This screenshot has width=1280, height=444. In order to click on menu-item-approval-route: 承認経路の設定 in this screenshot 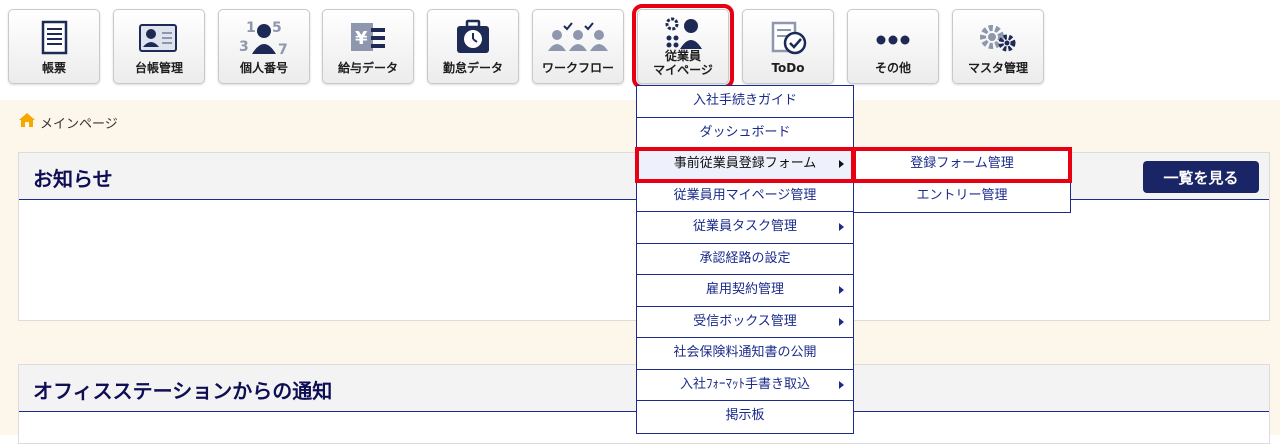, I will do `click(745, 259)`.